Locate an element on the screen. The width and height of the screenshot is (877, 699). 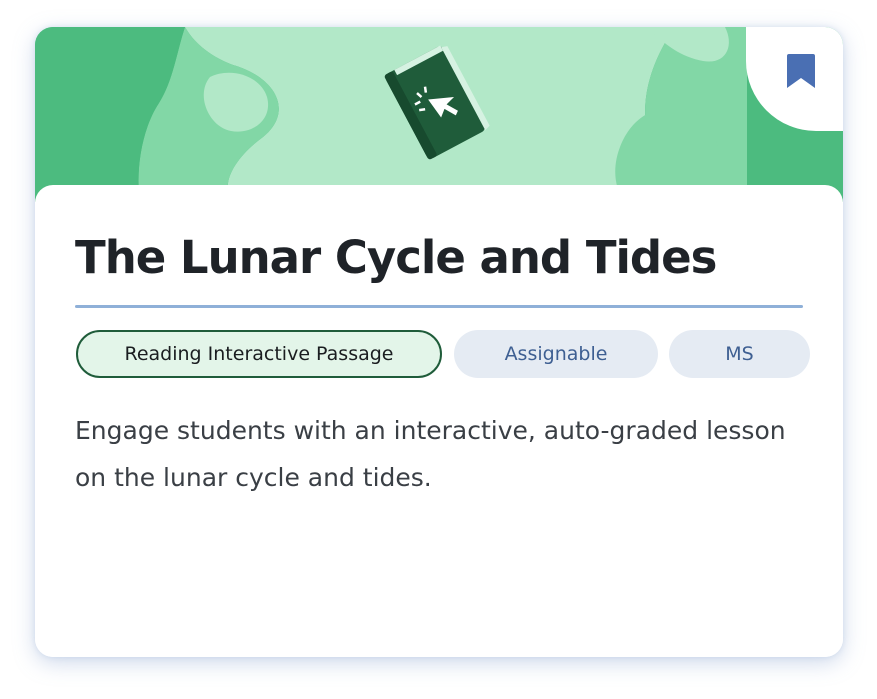
bookmark-icon is located at coordinates (801, 71).